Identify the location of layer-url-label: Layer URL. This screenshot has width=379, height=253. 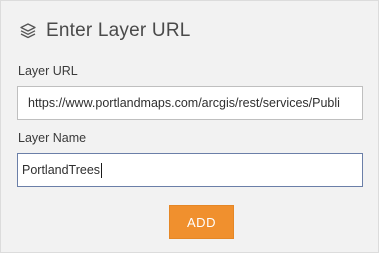
(48, 71).